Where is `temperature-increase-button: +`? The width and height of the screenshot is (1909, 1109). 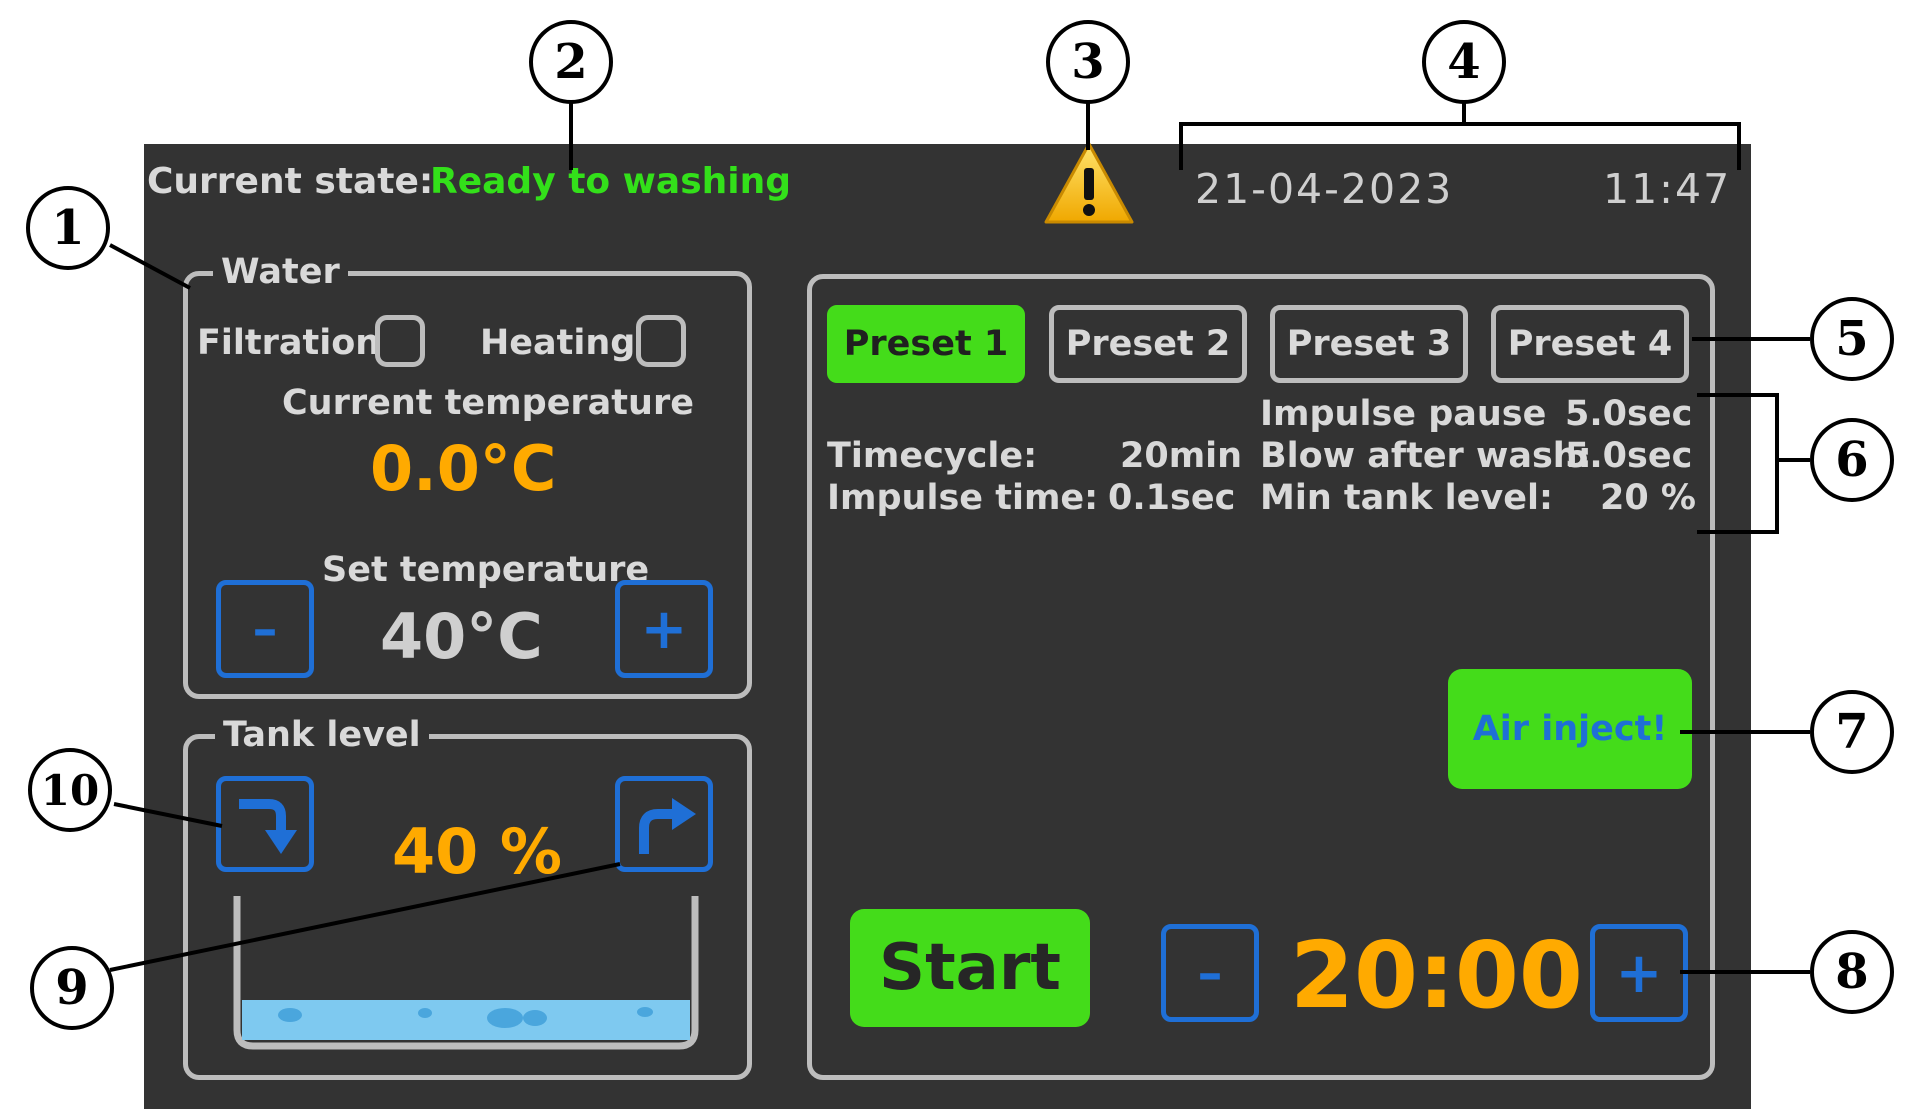 temperature-increase-button: + is located at coordinates (664, 629).